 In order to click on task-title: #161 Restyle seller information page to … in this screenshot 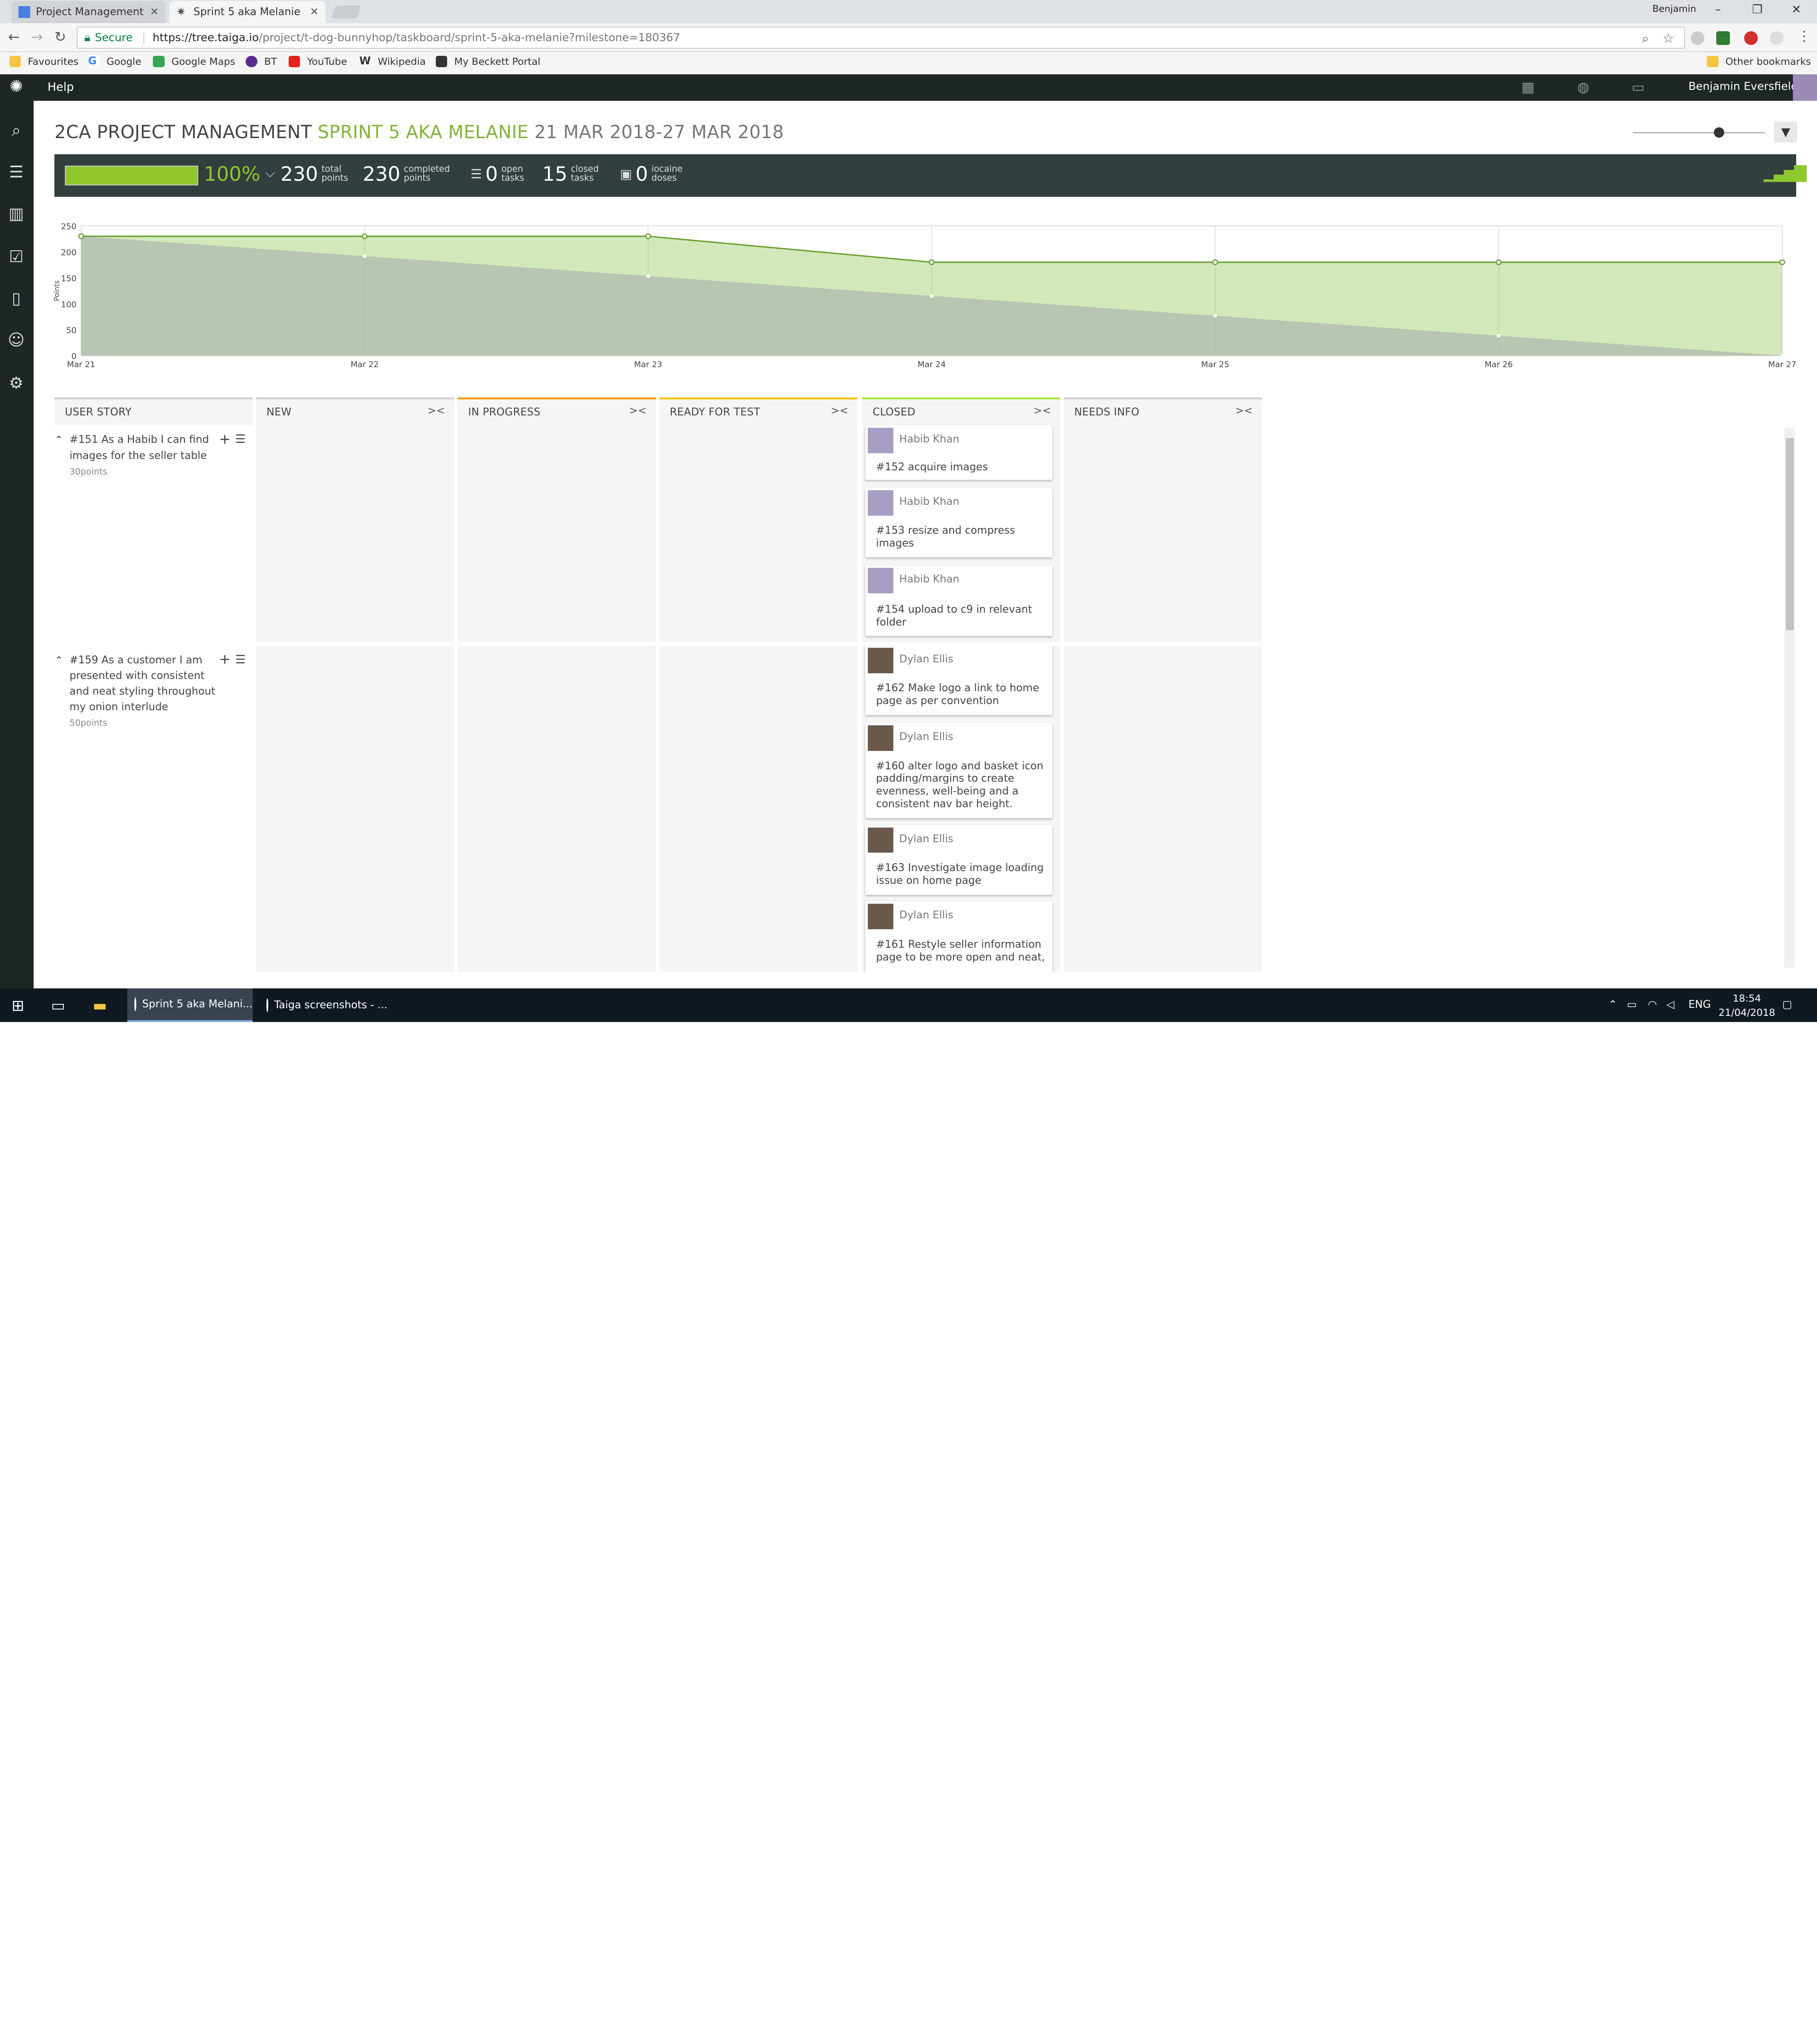, I will do `click(961, 951)`.